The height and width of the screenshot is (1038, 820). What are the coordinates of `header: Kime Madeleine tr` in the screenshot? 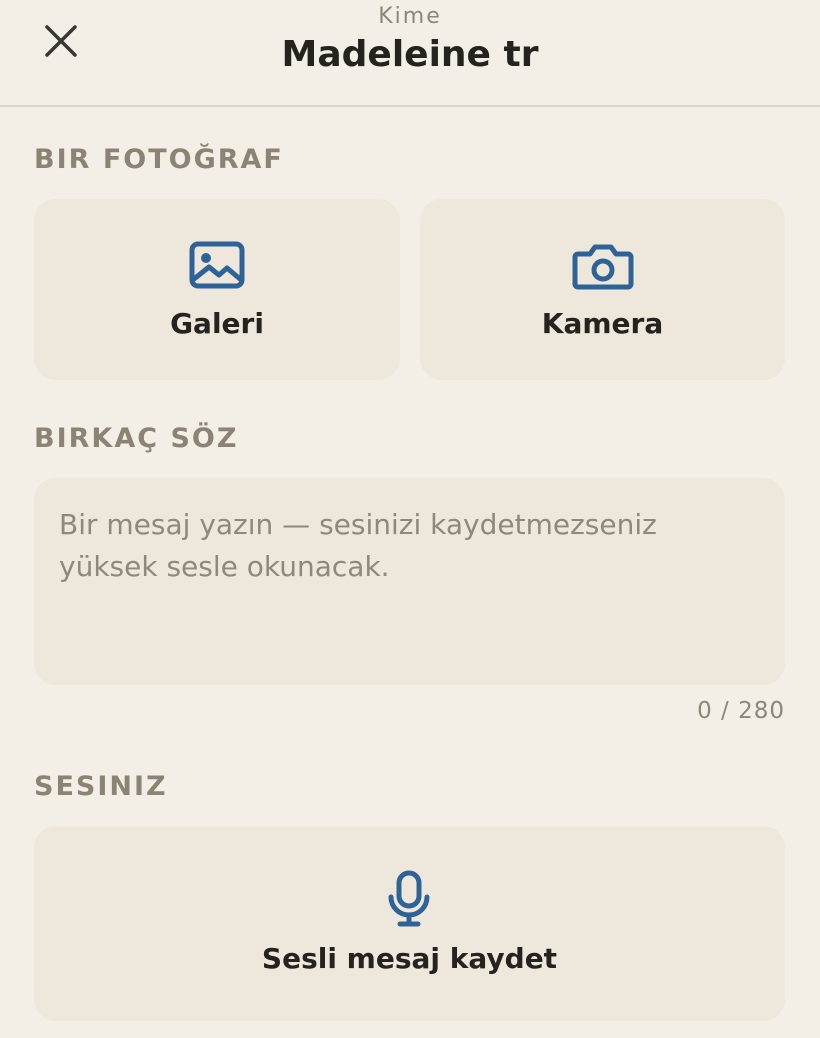 It's located at (410, 53).